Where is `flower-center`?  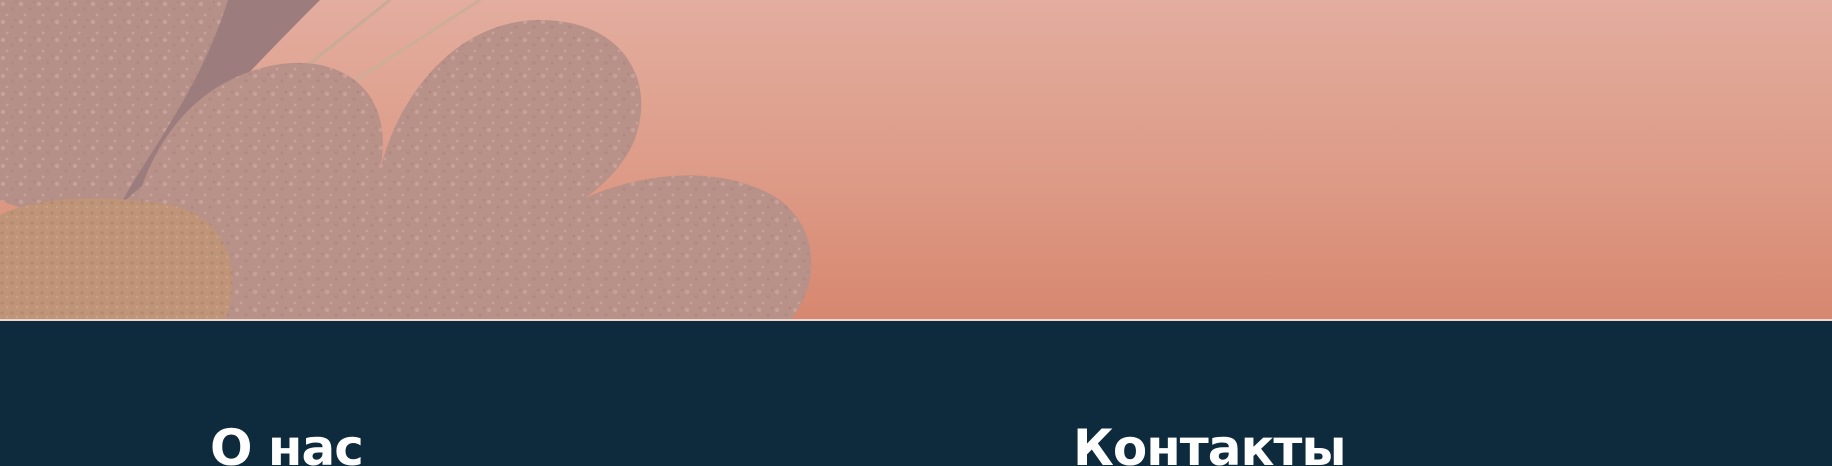 flower-center is located at coordinates (116, 259).